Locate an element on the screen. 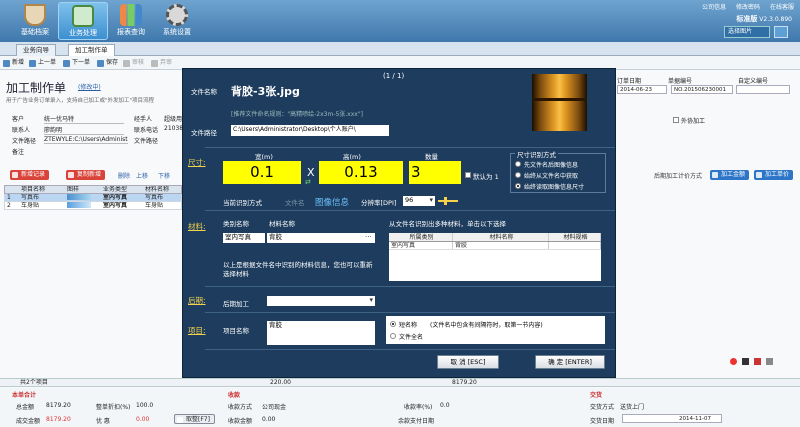  nav-label: 报表查询 is located at coordinates (131, 32).